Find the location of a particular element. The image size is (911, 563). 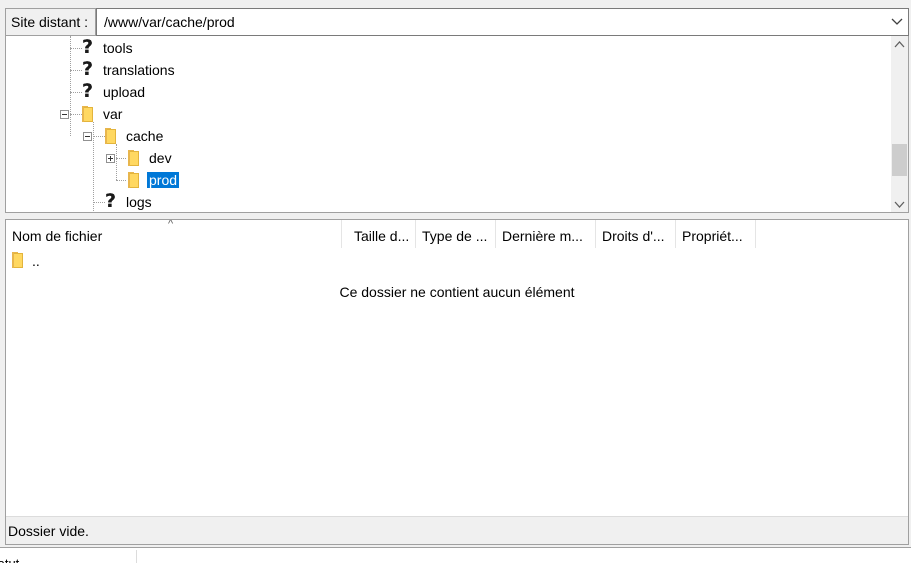

tree-item-label: cache is located at coordinates (145, 136).